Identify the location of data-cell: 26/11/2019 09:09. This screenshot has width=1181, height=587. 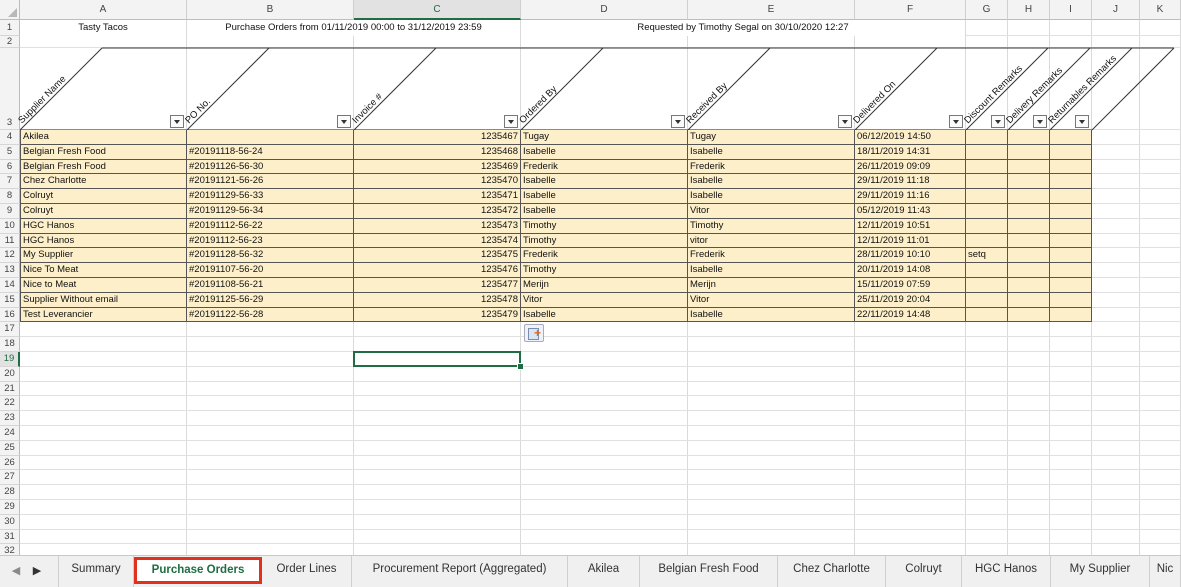
(910, 167).